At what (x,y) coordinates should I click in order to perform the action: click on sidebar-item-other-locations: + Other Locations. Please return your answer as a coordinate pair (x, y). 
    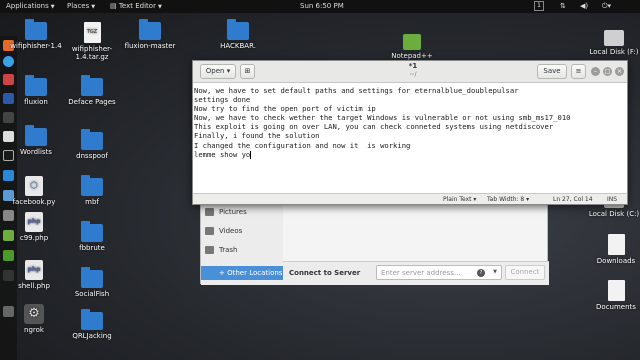
    Looking at the image, I should click on (242, 273).